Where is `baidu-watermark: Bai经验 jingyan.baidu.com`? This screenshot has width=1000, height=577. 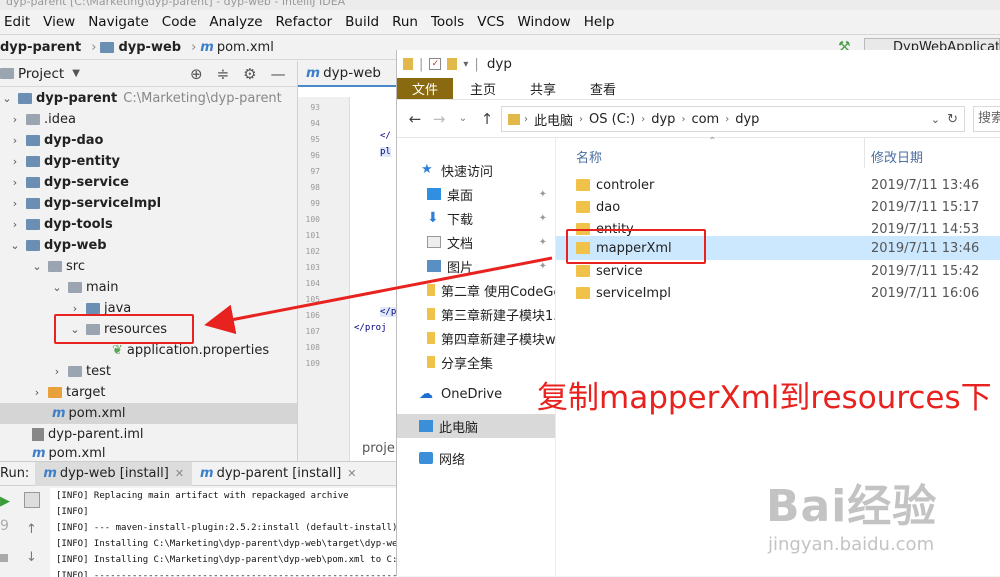 baidu-watermark: Bai经验 jingyan.baidu.com is located at coordinates (881, 522).